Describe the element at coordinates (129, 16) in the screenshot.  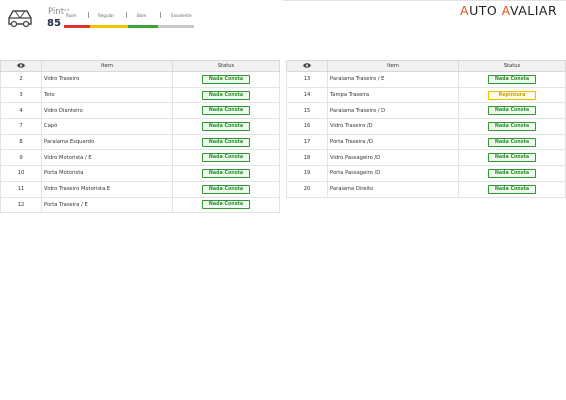
I see `gauge-labels: Ruim Regular Bom Excelente` at that location.